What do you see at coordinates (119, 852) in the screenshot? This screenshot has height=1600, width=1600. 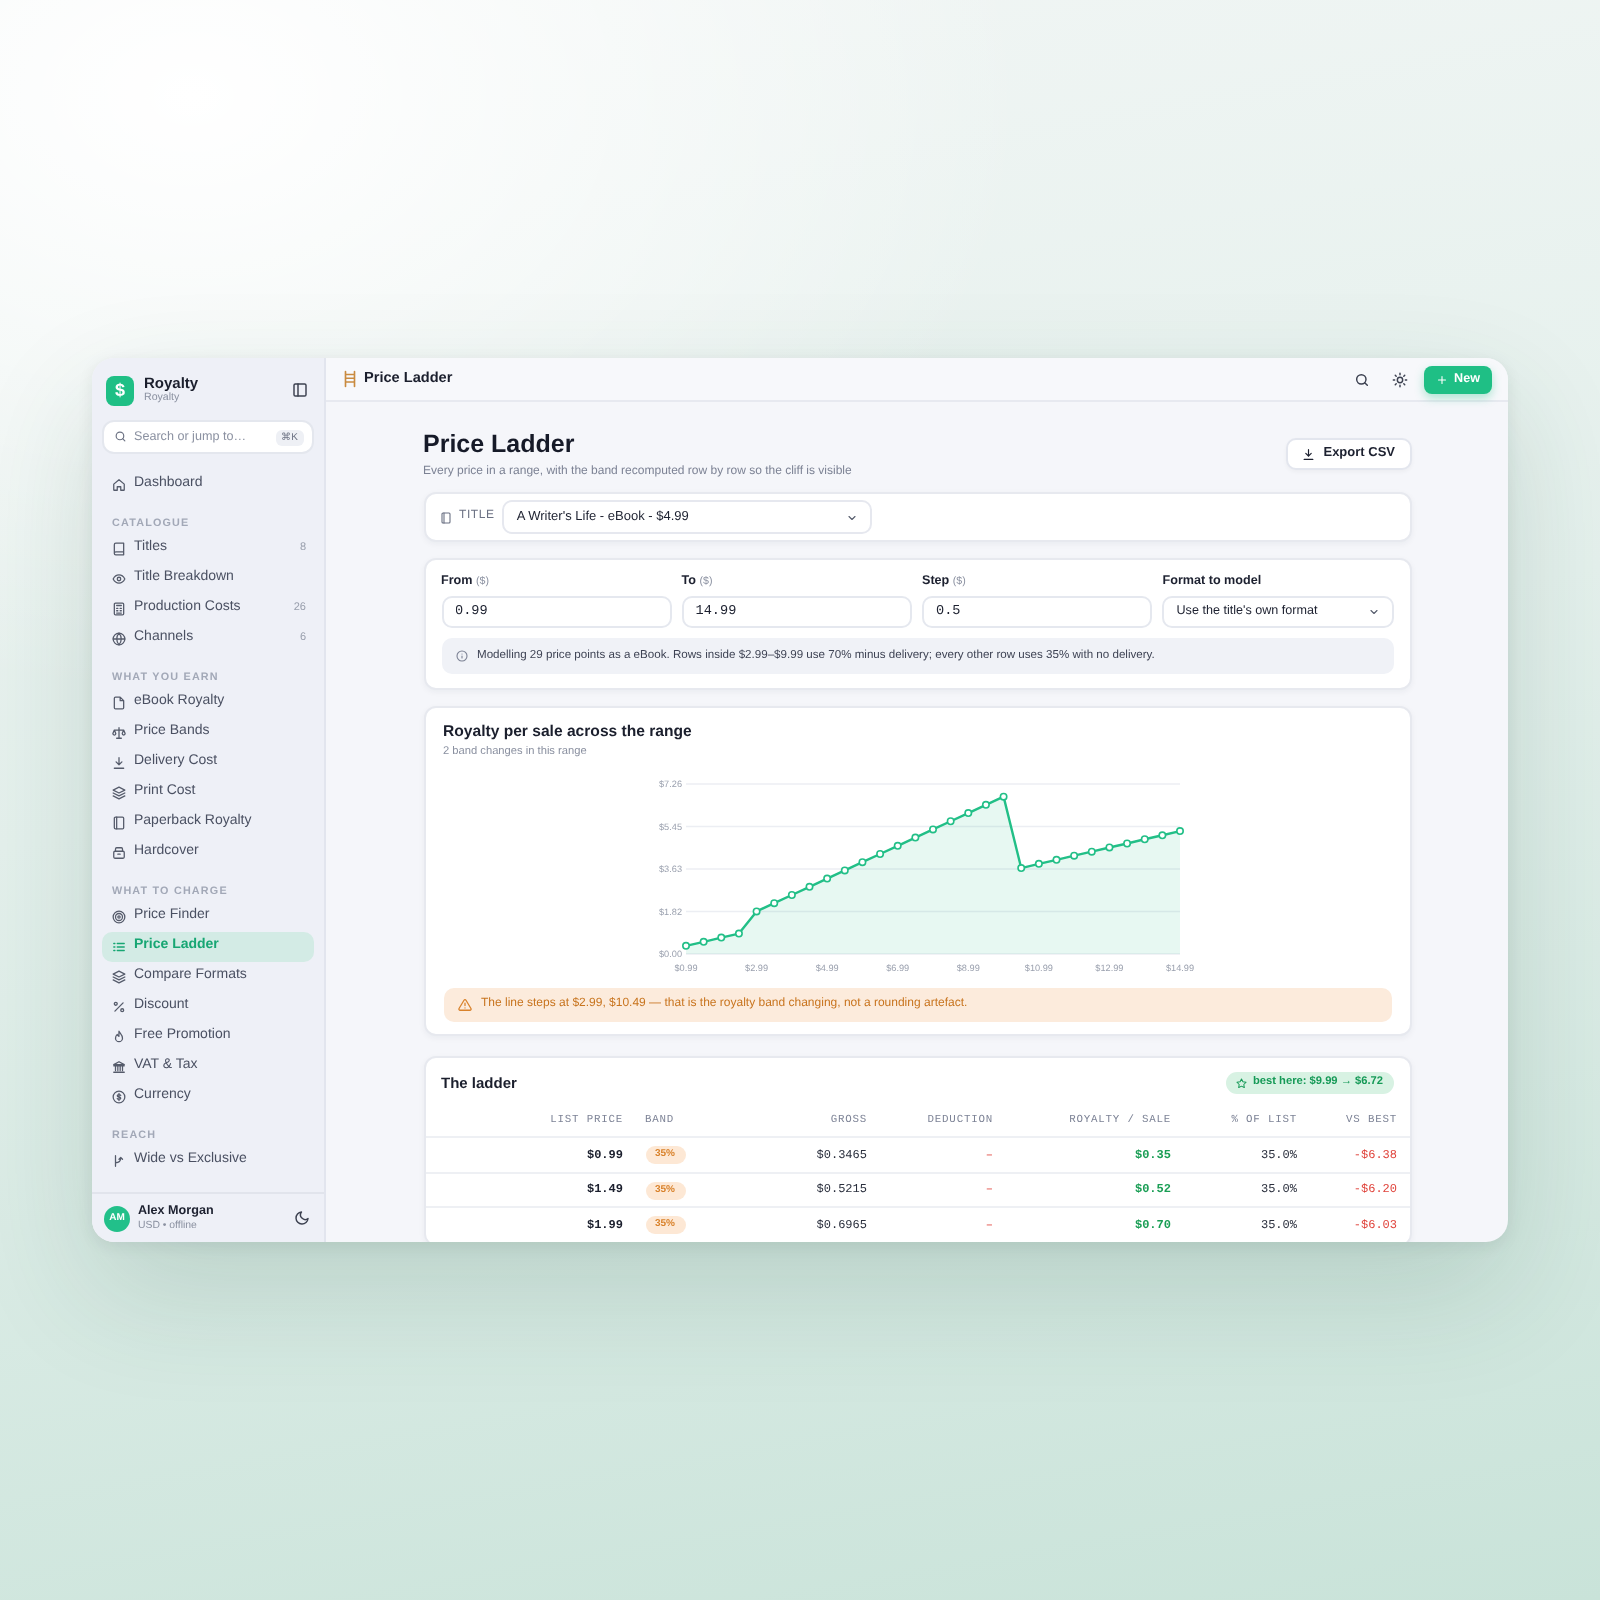 I see `box-icon` at bounding box center [119, 852].